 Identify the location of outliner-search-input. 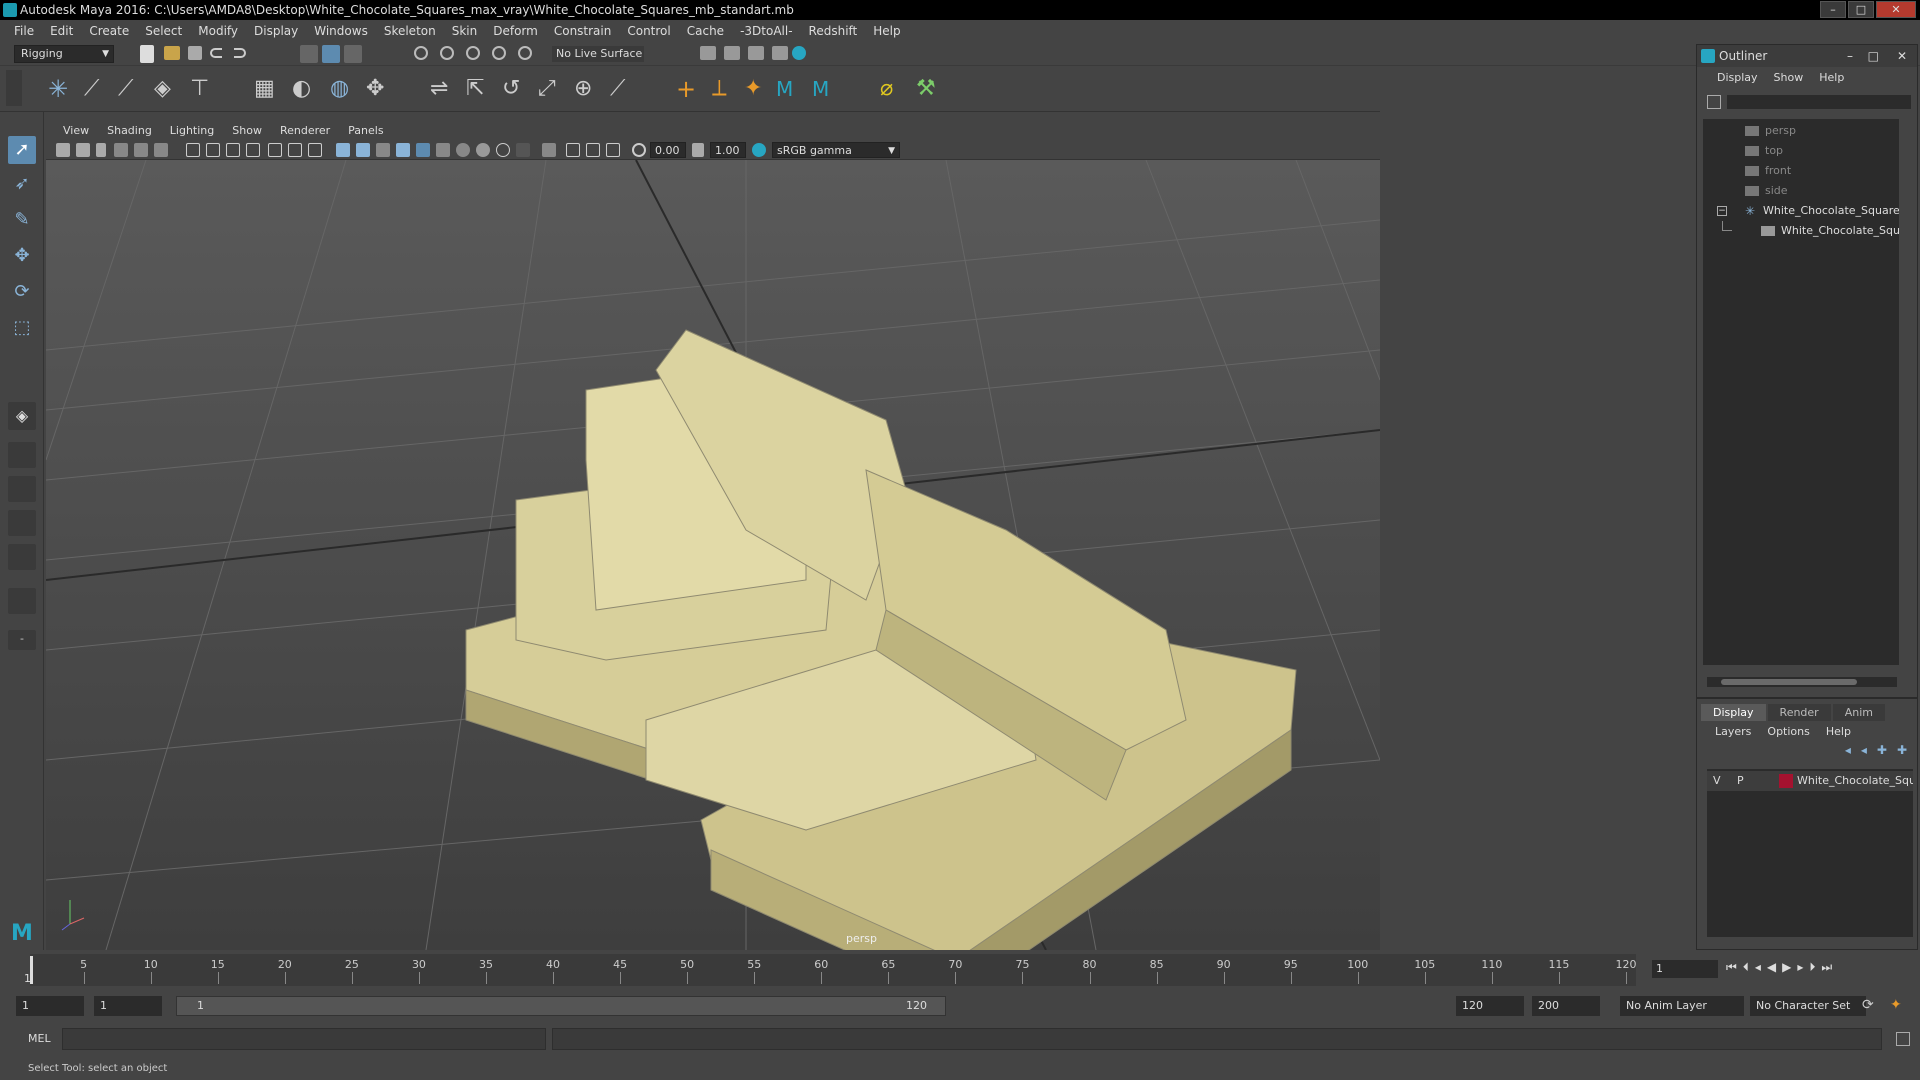
(1819, 102).